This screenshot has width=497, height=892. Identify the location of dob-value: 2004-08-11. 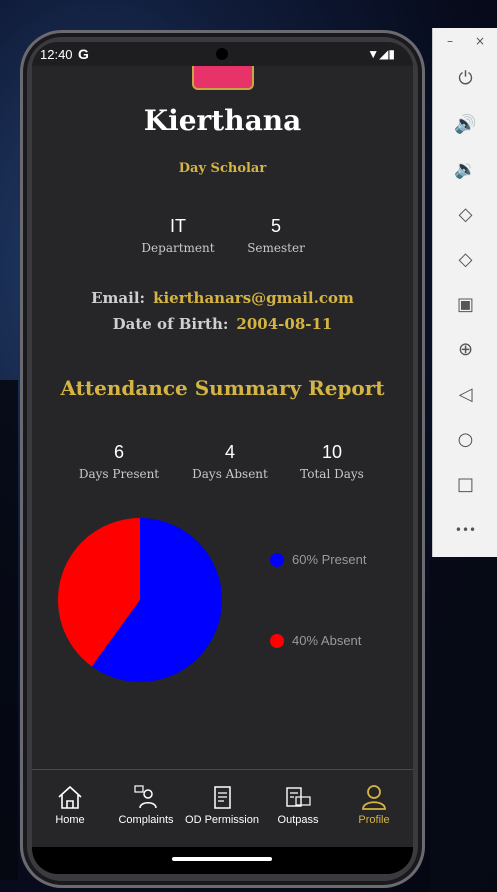
(284, 324).